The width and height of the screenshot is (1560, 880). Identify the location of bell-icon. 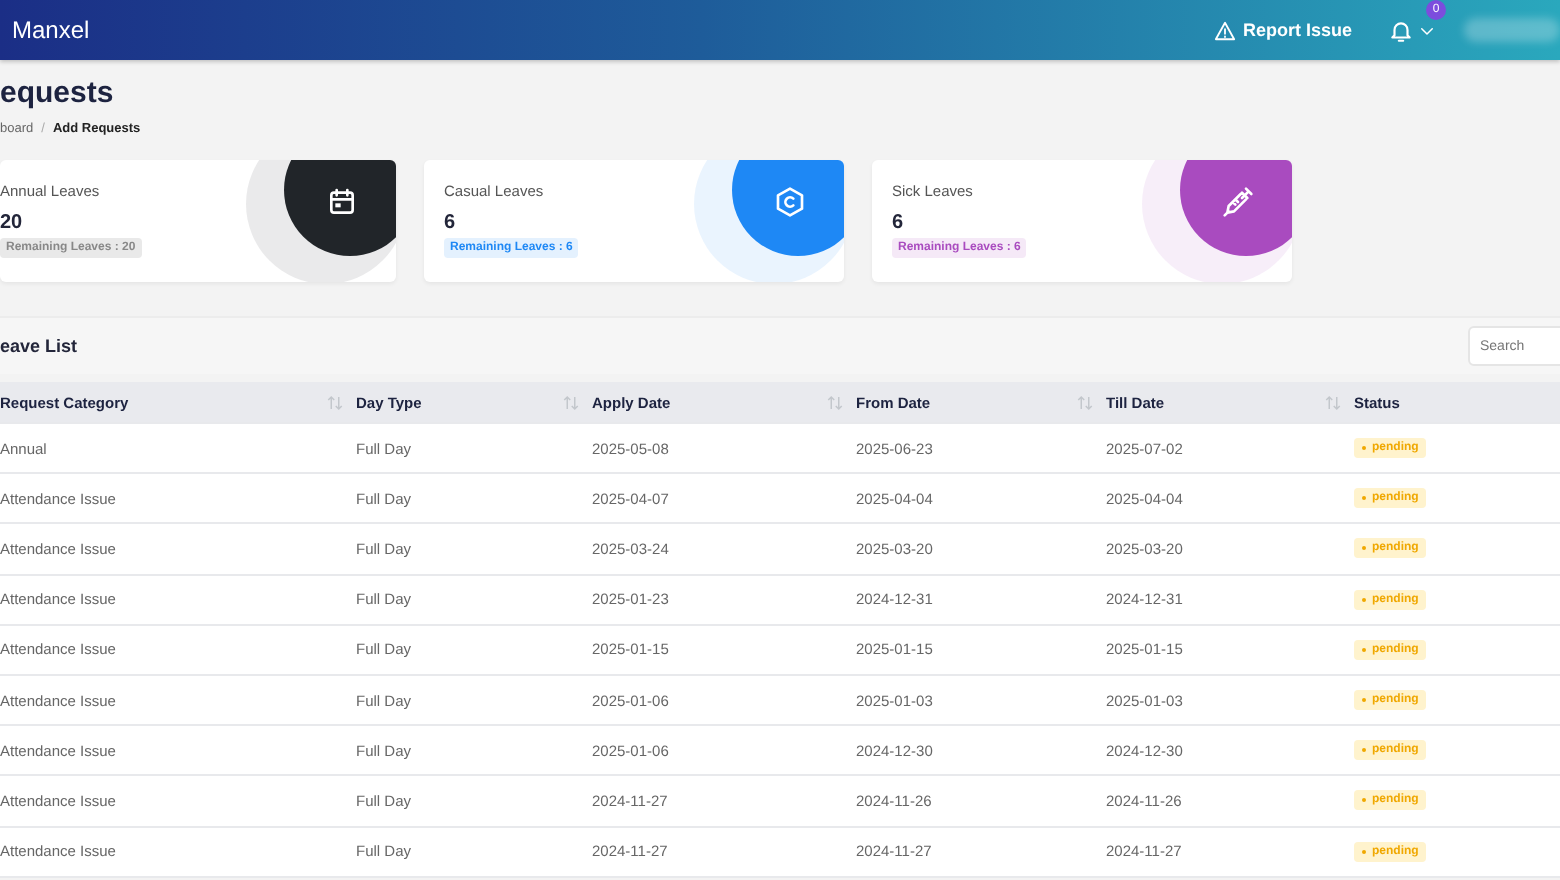
(1401, 30).